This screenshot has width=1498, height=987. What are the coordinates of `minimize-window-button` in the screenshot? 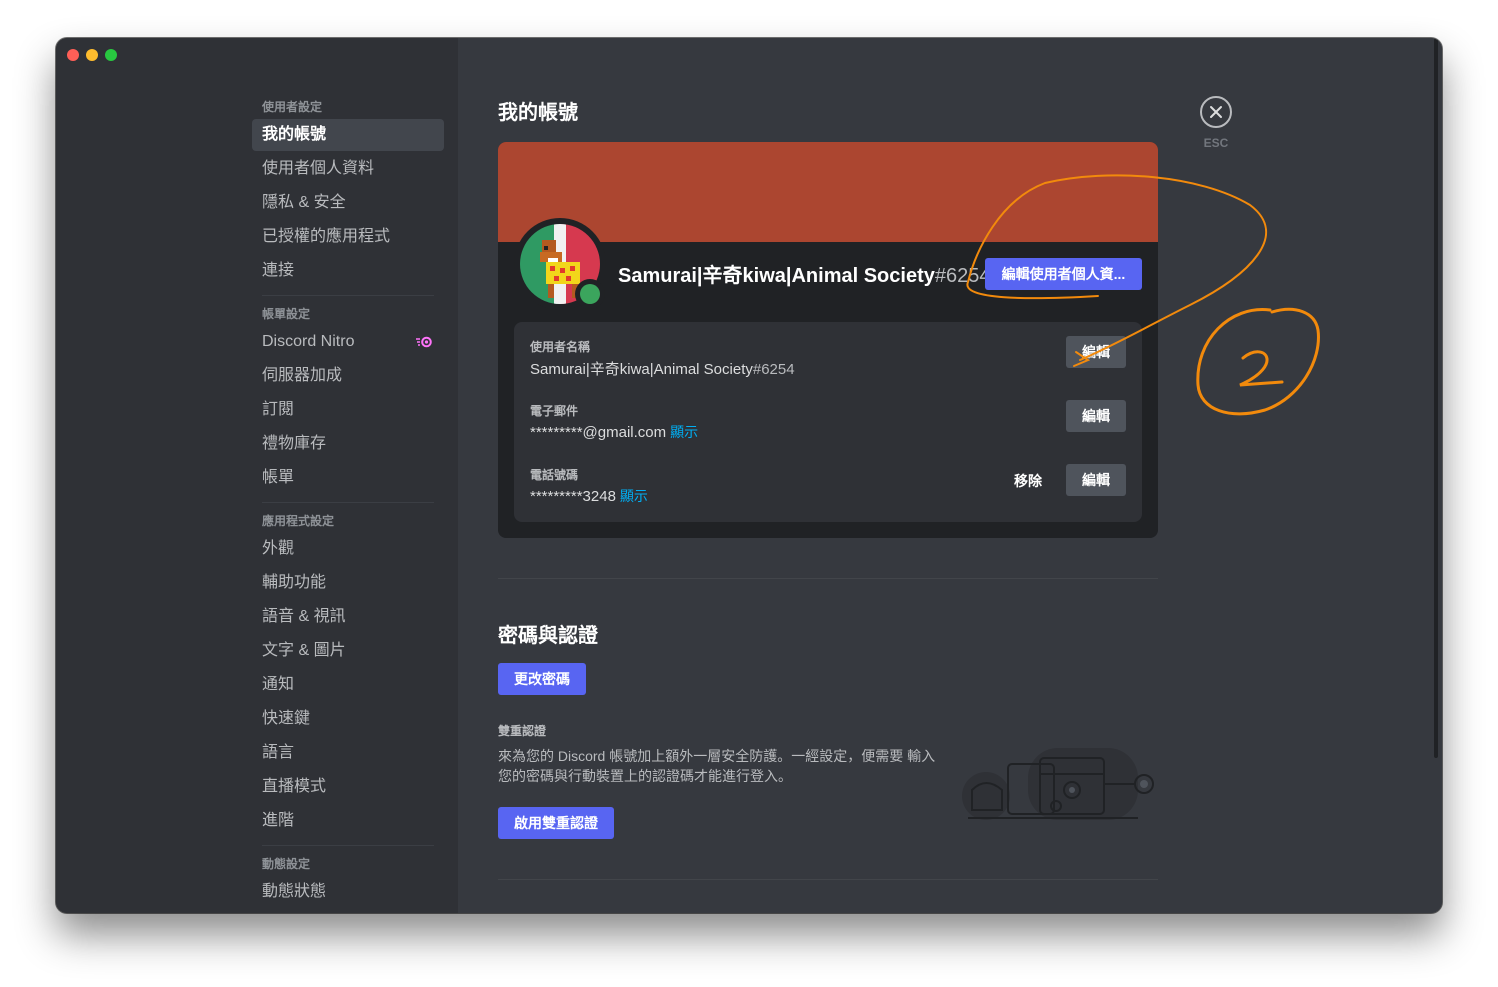 It's located at (92, 55).